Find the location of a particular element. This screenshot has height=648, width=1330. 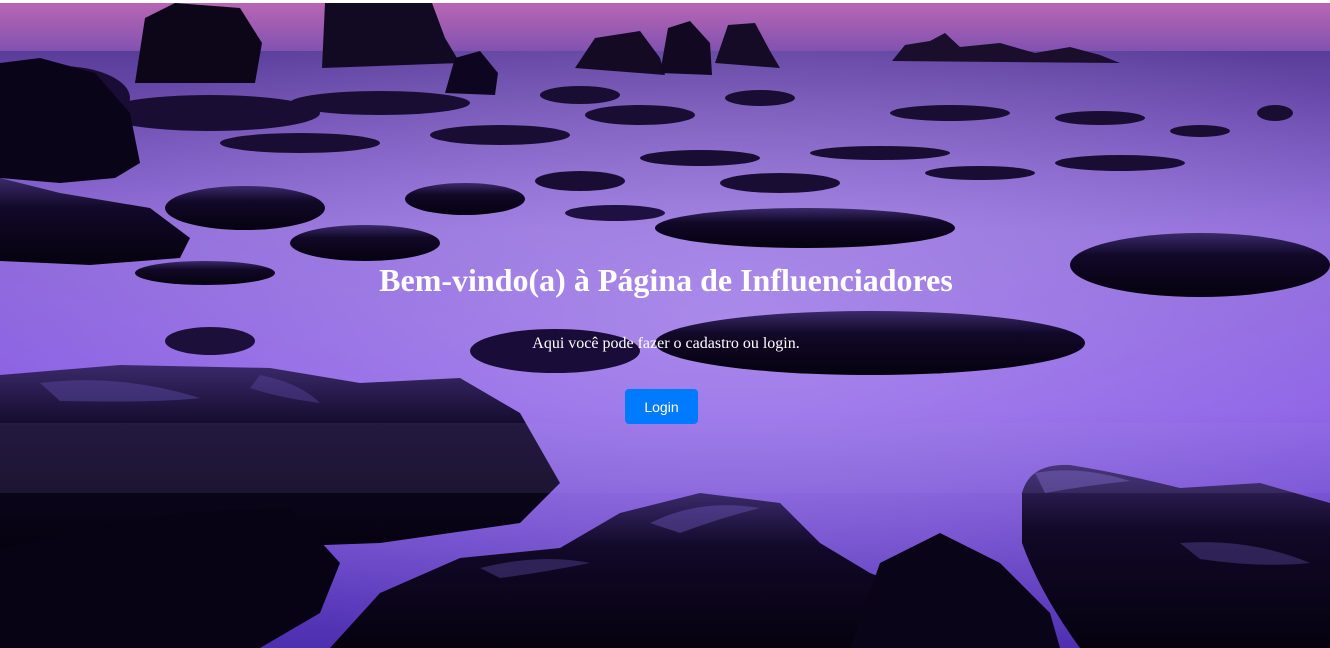

login-button: Login is located at coordinates (661, 406).